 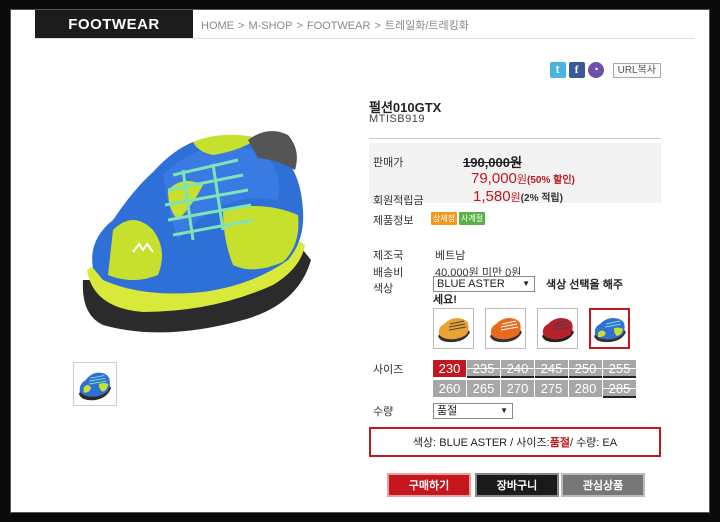 I want to click on points-rate: (2% 적립), so click(x=541, y=198).